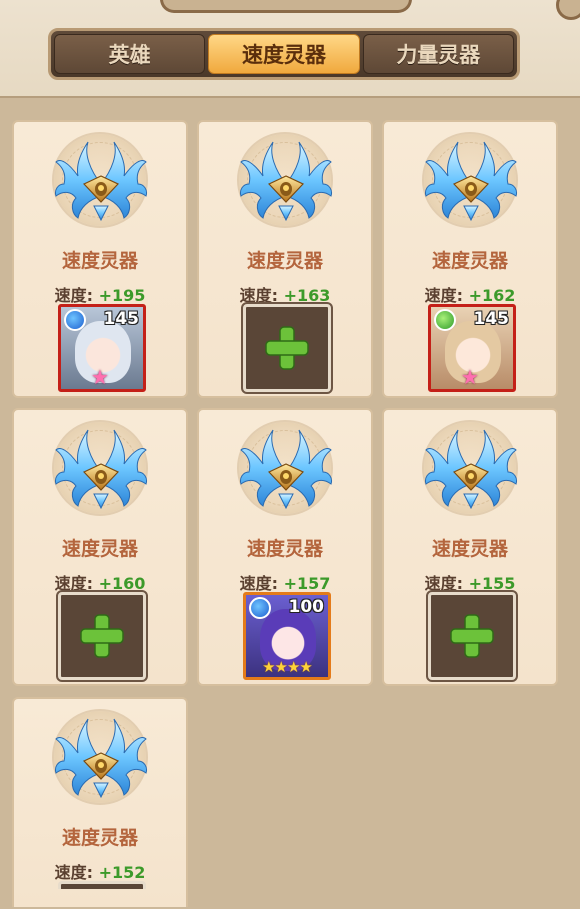 Image resolution: width=580 pixels, height=909 pixels. Describe the element at coordinates (287, 636) in the screenshot. I see `equipped-hero-portrait: 100 ★★★★` at that location.